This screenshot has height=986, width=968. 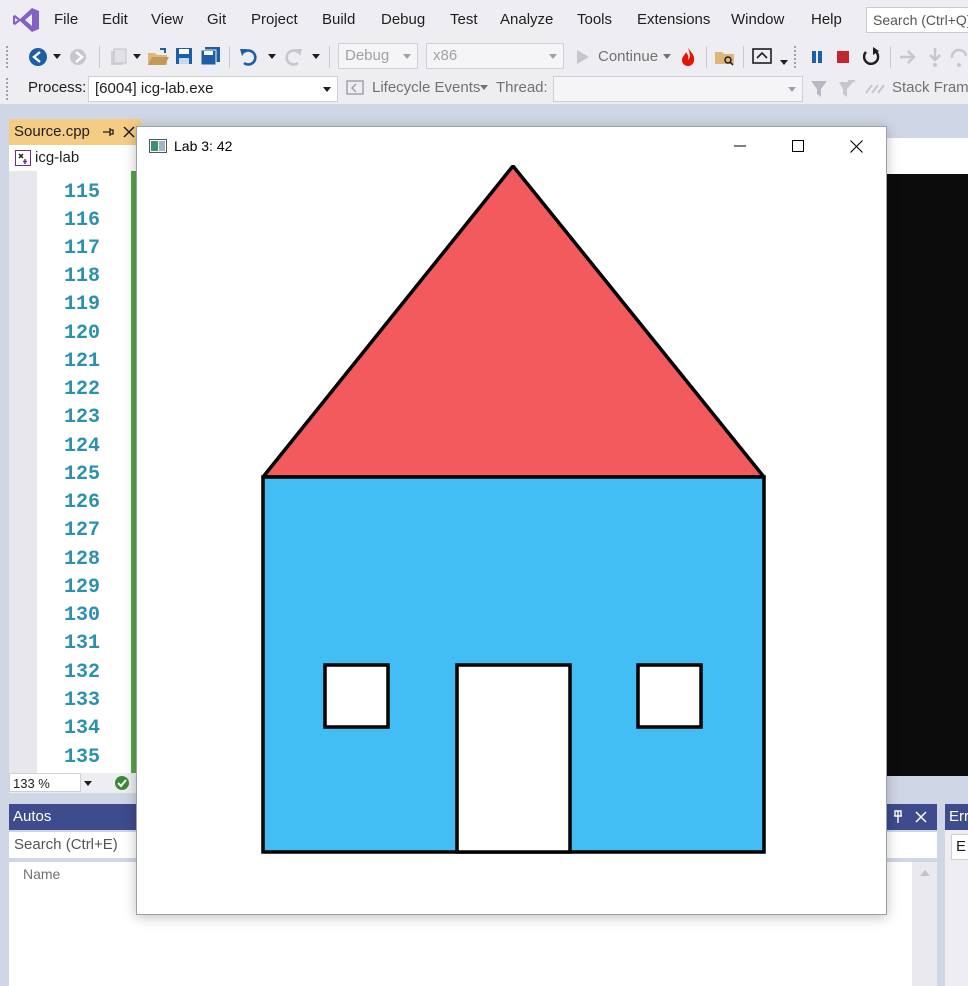 What do you see at coordinates (184, 56) in the screenshot?
I see `save-icon` at bounding box center [184, 56].